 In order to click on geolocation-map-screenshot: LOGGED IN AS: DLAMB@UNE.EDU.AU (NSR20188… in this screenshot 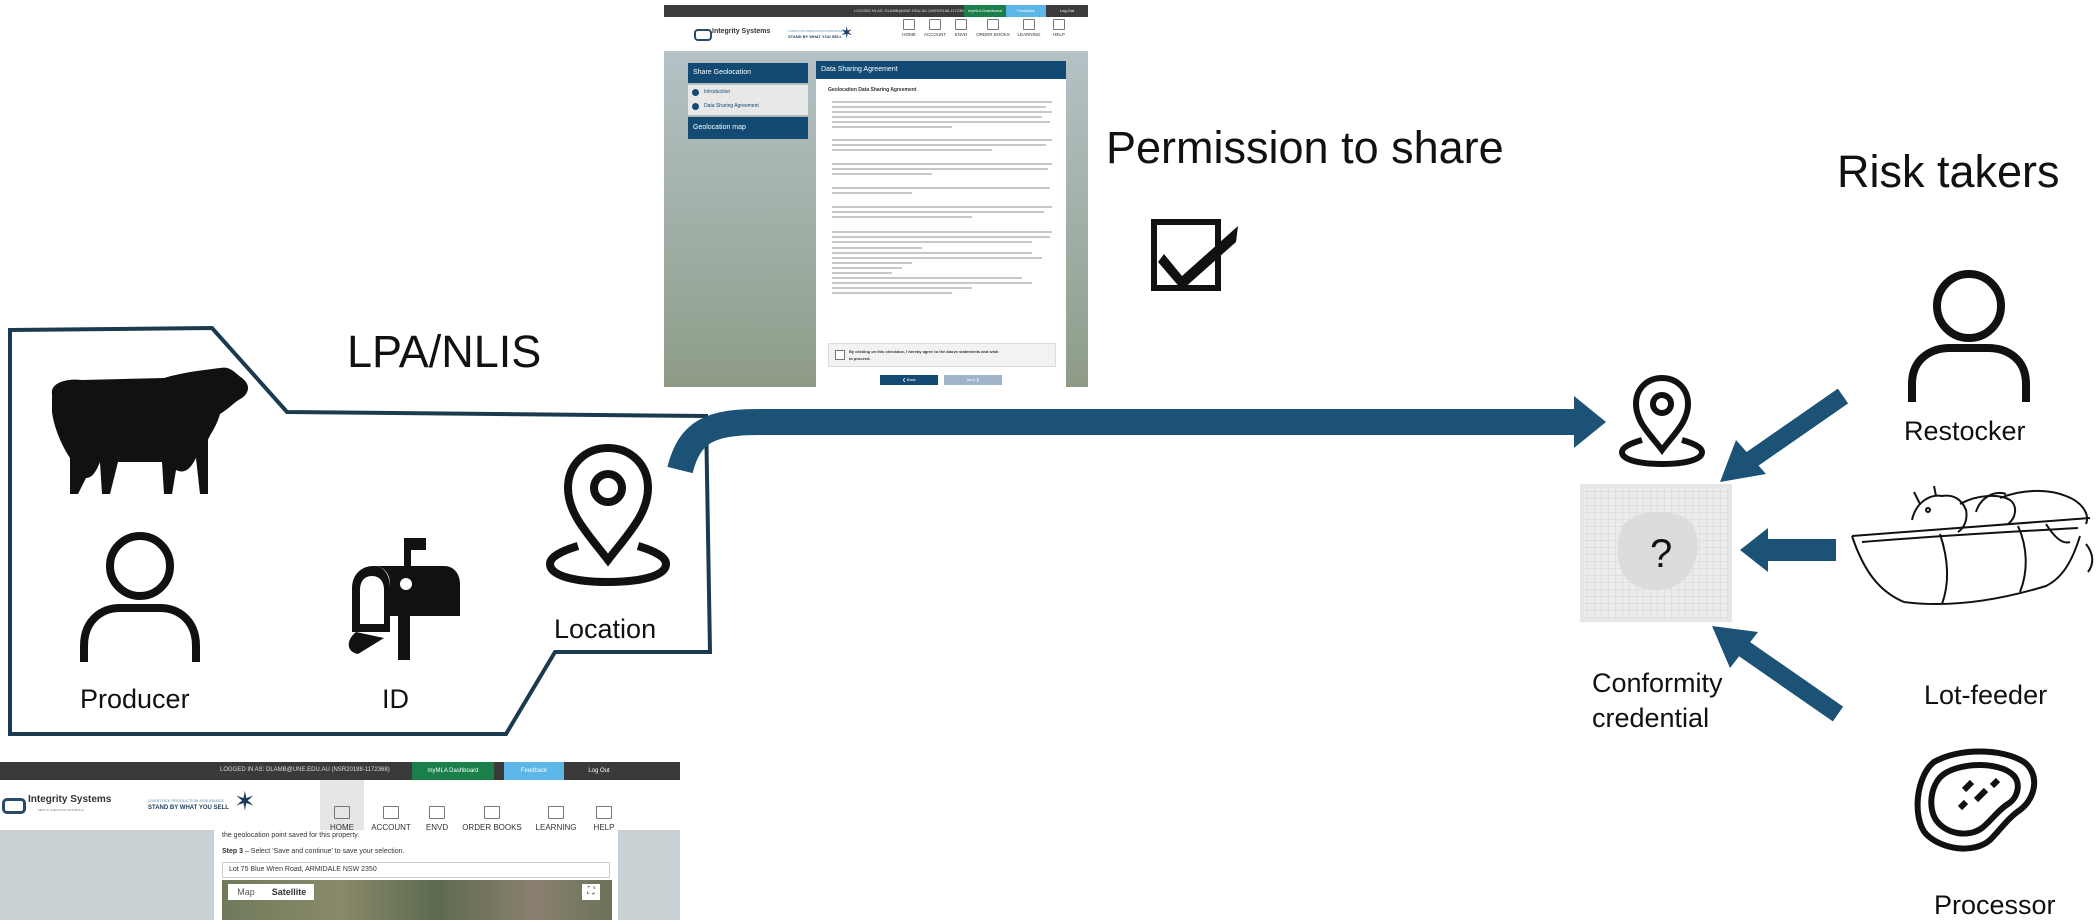, I will do `click(340, 841)`.